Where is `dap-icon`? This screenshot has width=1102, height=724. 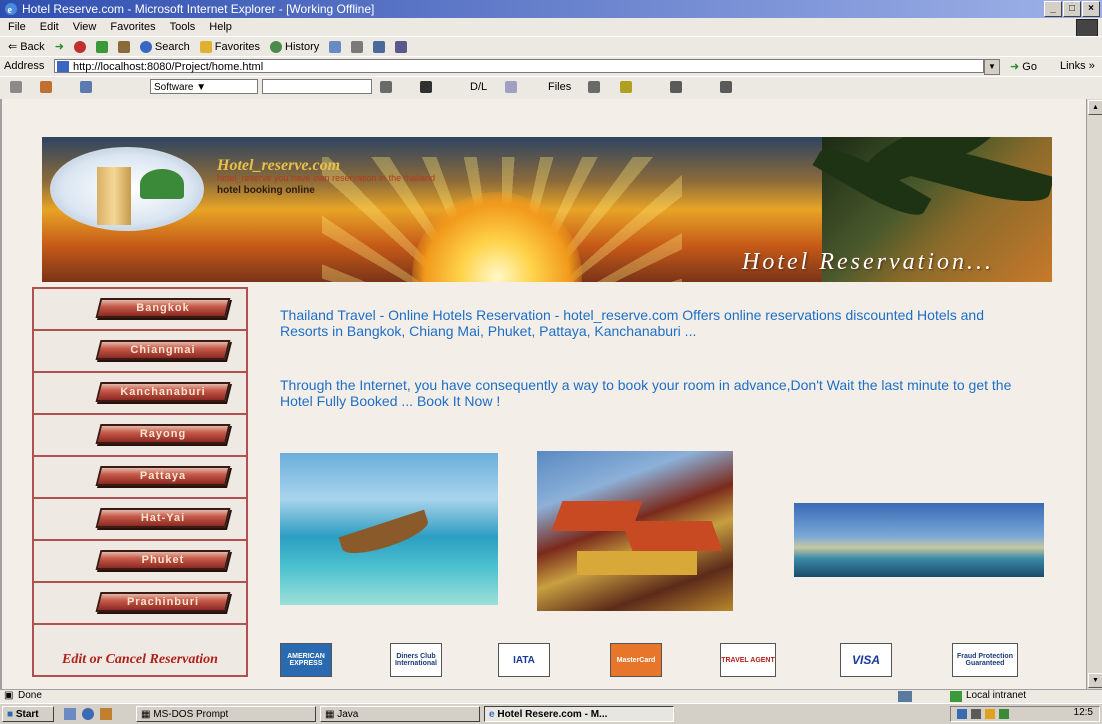
dap-icon is located at coordinates (46, 87).